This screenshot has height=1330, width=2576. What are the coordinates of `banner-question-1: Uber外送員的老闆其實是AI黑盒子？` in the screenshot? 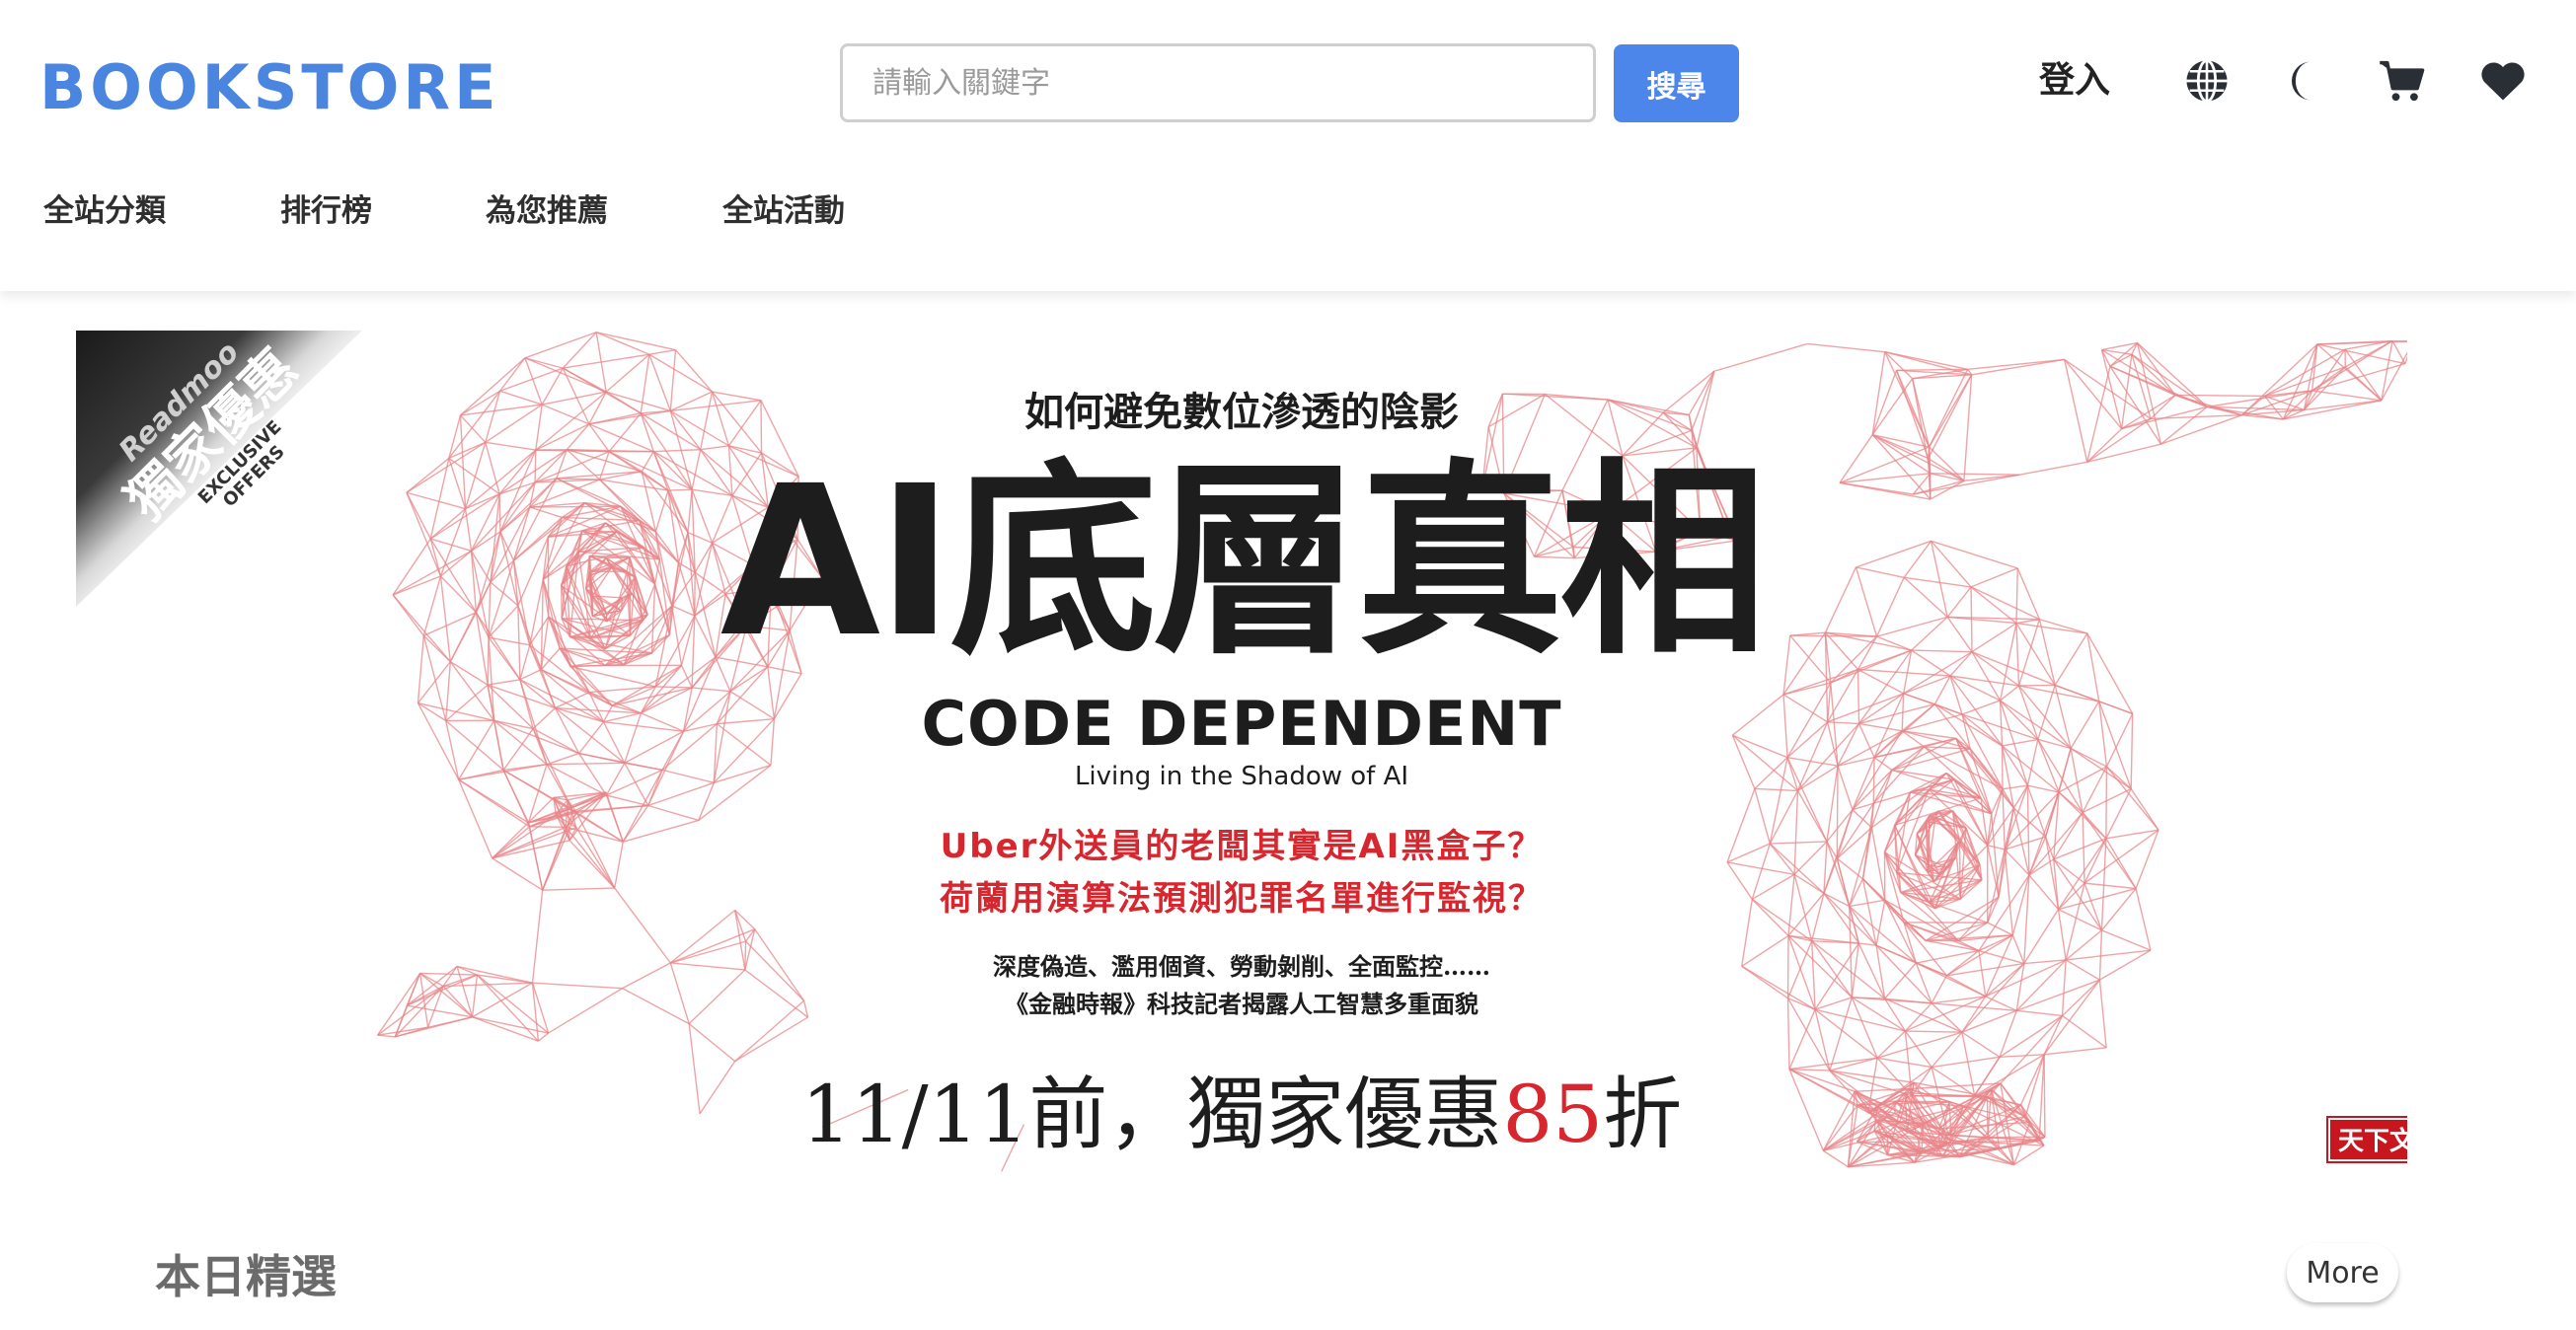 It's located at (1242, 846).